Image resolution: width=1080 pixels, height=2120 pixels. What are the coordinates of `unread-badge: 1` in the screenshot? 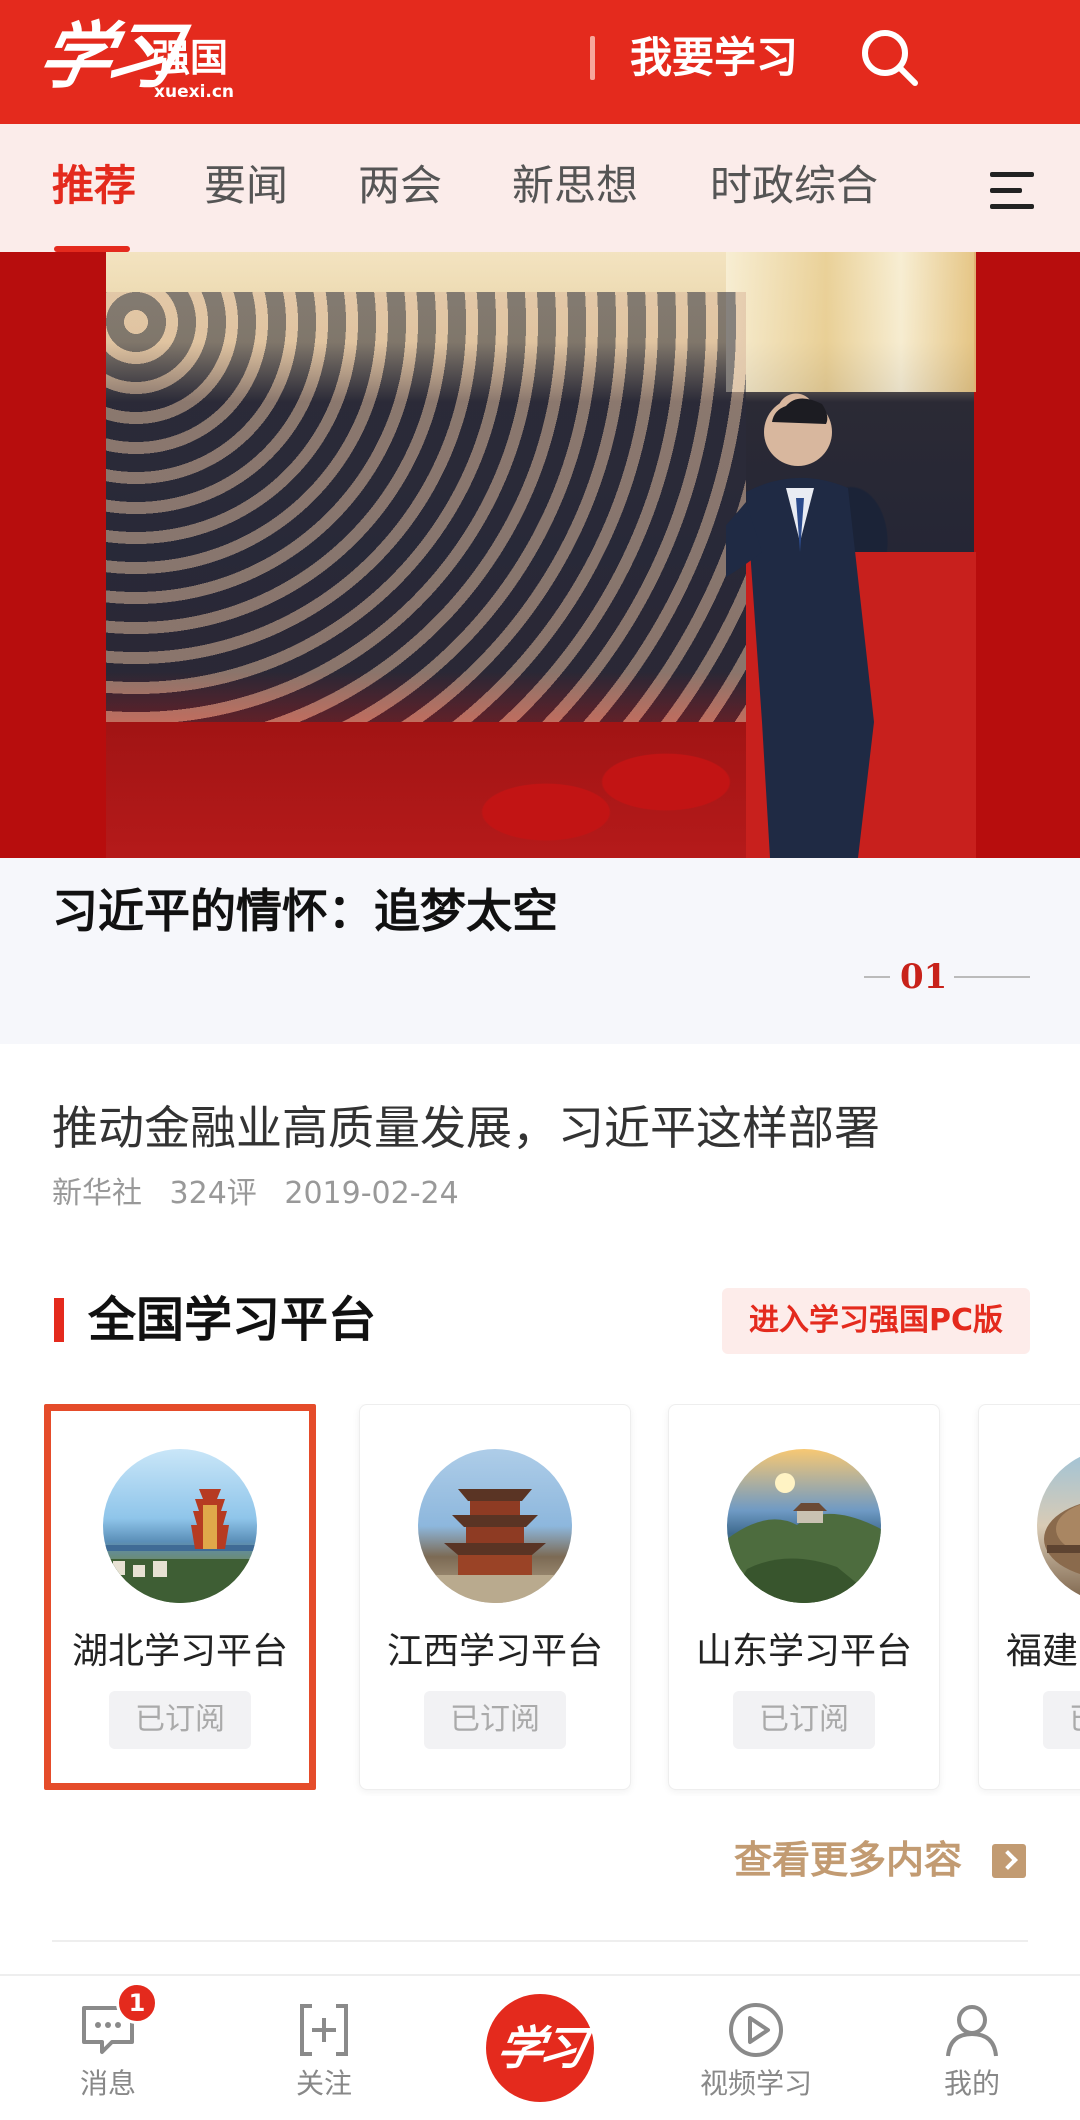 It's located at (137, 2003).